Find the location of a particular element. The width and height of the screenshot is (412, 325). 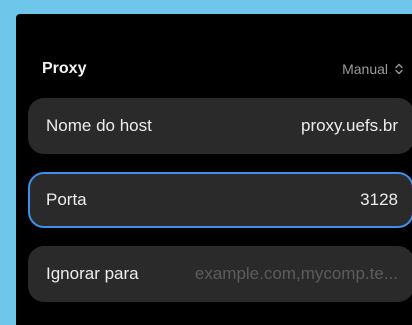

port-label: Porta is located at coordinates (66, 199).